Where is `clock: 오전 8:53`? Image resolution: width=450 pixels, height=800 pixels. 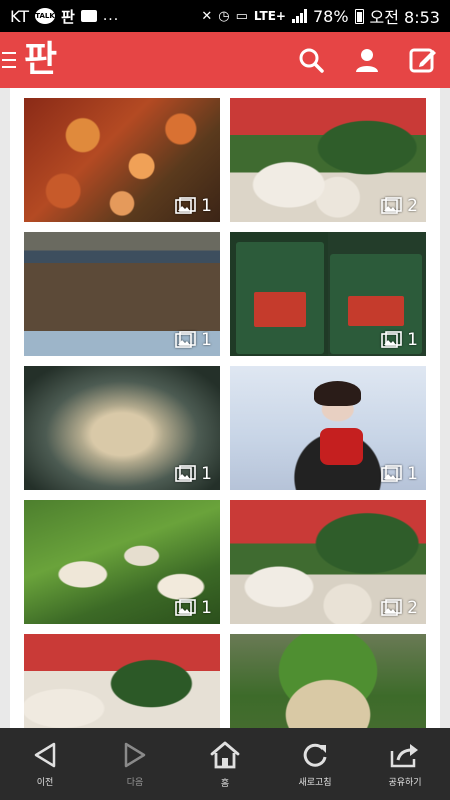 clock: 오전 8:53 is located at coordinates (404, 17).